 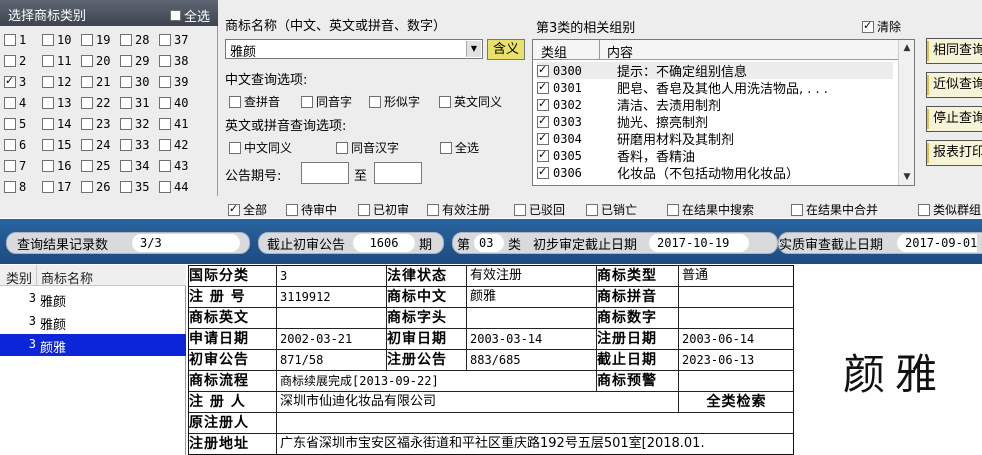 I want to click on result-row: 3 雅颜, so click(x=93, y=299).